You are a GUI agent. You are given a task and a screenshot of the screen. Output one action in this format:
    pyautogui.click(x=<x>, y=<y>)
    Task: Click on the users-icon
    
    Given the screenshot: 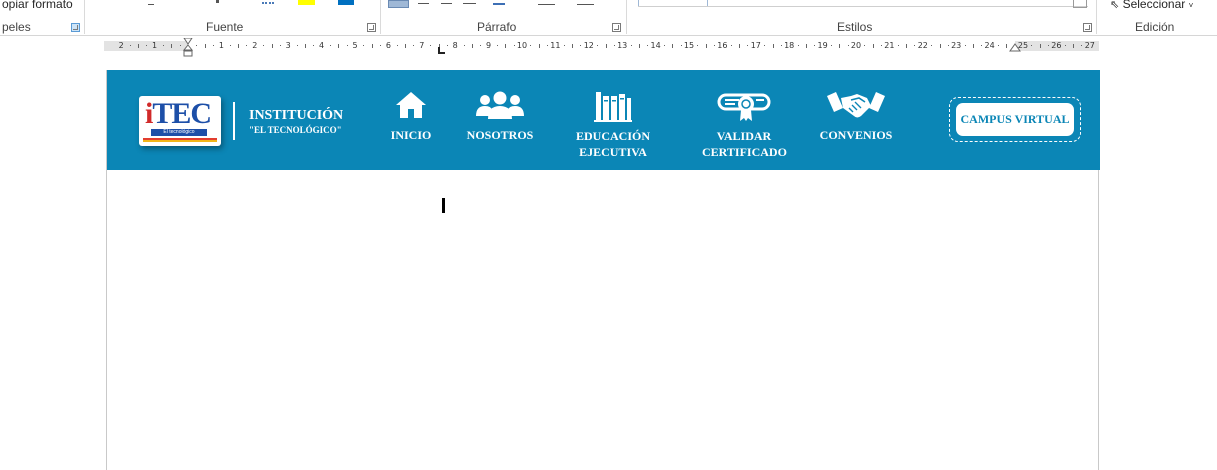 What is the action you would take?
    pyautogui.click(x=500, y=105)
    